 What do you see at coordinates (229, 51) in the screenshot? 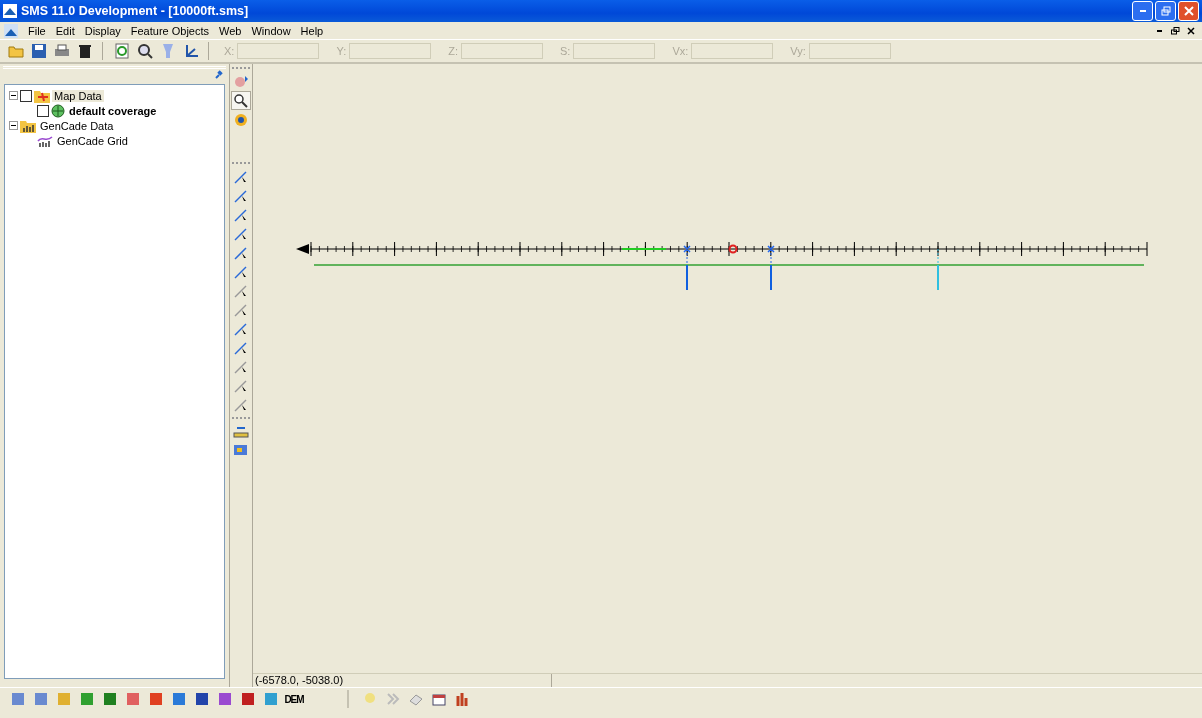
I see `field-label: X:` at bounding box center [229, 51].